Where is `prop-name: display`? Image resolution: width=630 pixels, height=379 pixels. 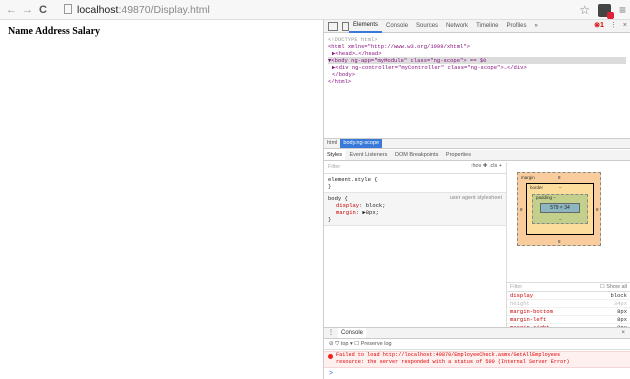
prop-name: display is located at coordinates (348, 205).